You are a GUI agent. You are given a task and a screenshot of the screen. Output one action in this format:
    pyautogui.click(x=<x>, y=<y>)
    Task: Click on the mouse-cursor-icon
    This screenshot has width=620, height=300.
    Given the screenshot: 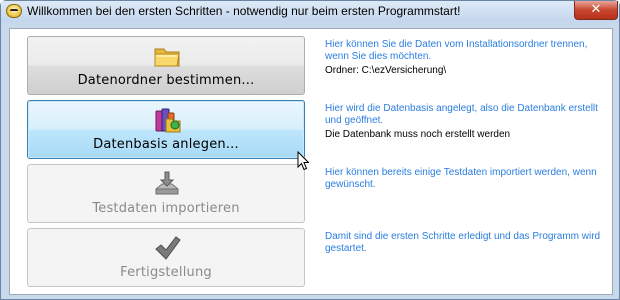 What is the action you would take?
    pyautogui.click(x=303, y=161)
    